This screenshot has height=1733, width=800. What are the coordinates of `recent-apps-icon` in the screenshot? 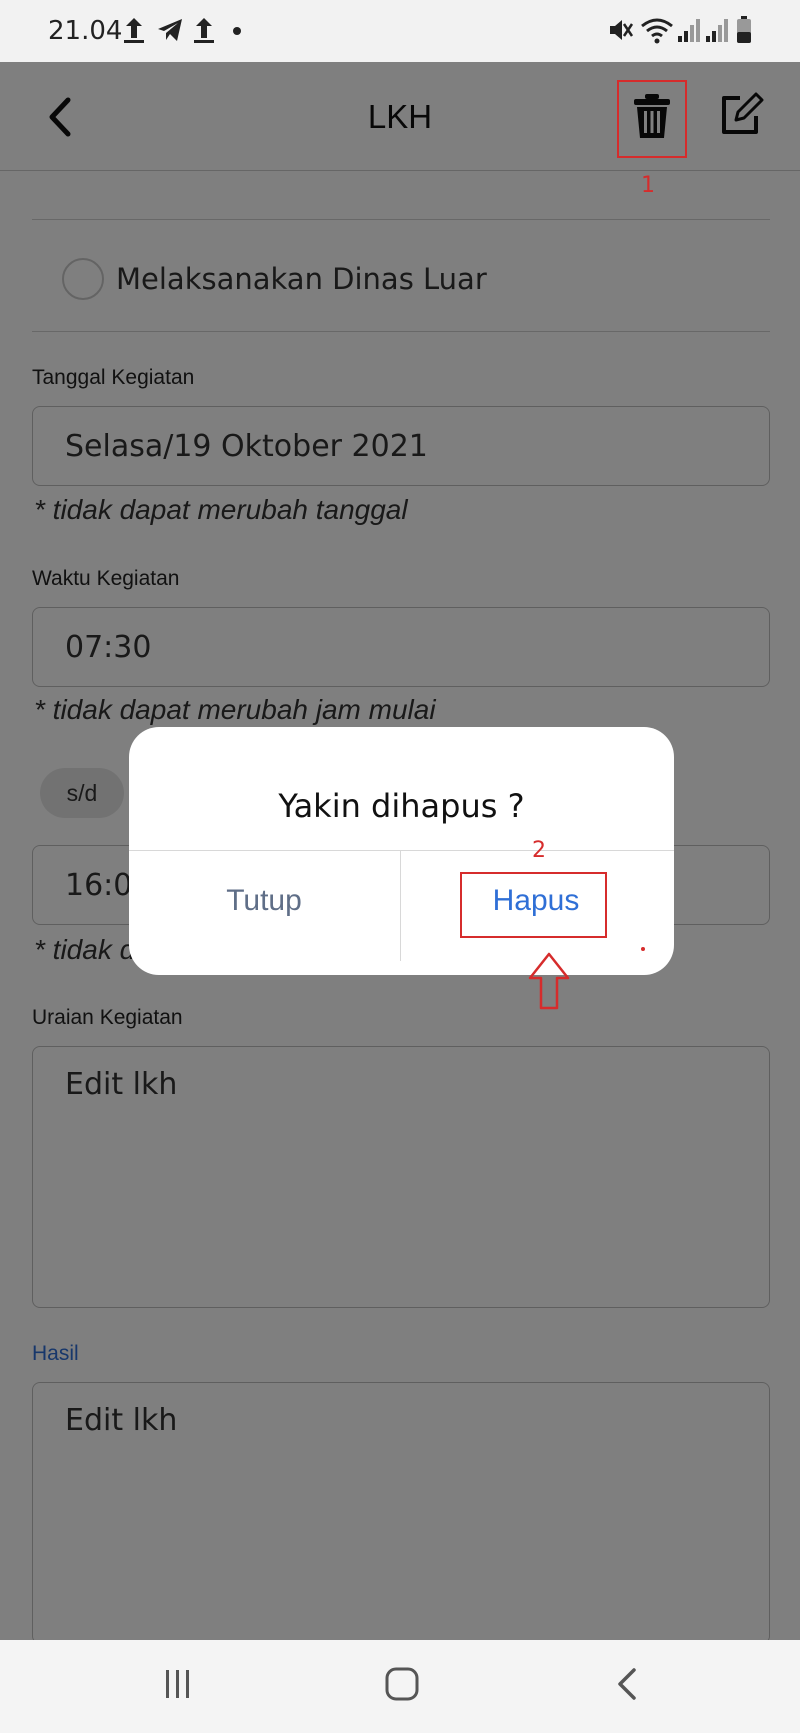 It's located at (178, 1684).